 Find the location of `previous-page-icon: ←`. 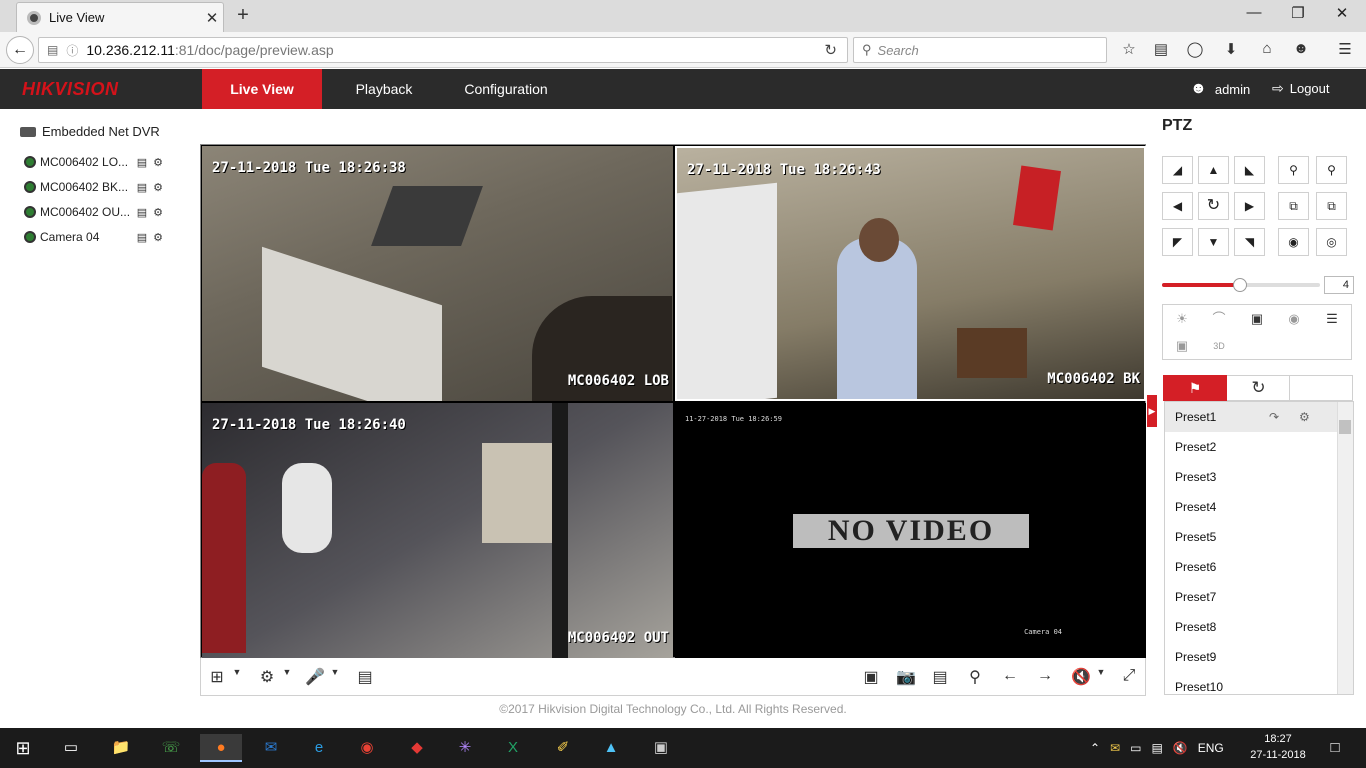

previous-page-icon: ← is located at coordinates (1010, 676).